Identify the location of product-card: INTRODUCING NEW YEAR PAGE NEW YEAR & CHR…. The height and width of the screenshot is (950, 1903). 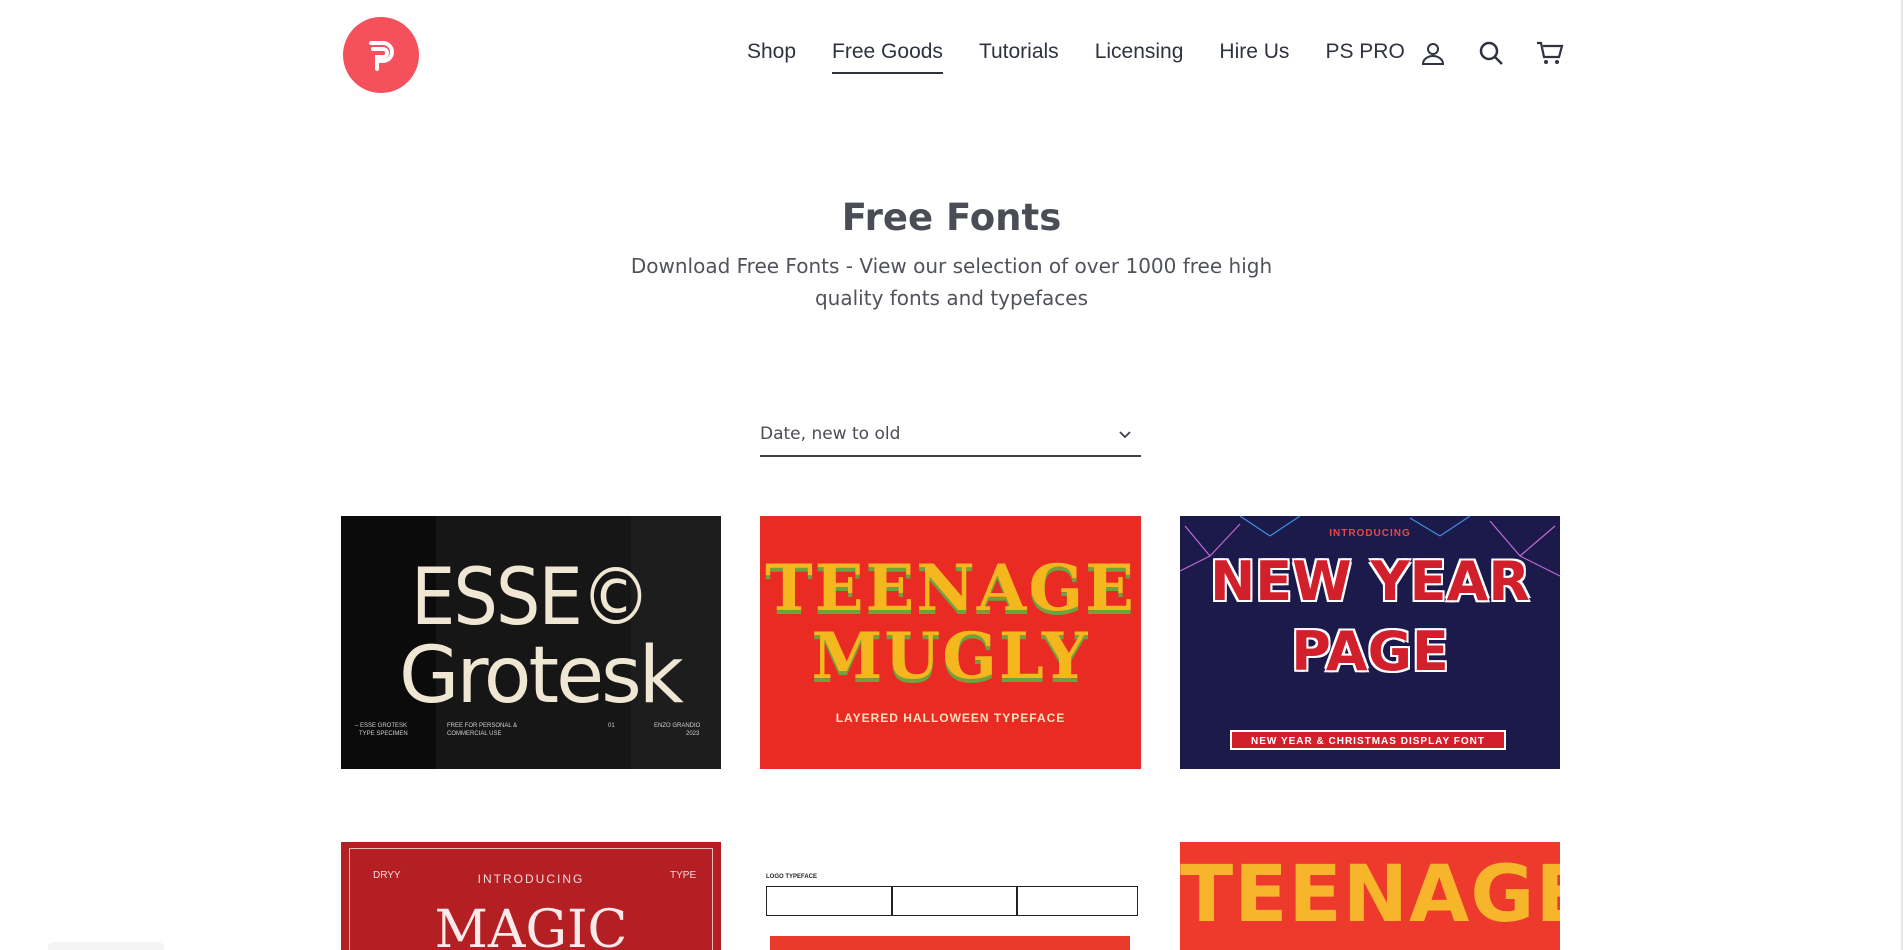
(1370, 642).